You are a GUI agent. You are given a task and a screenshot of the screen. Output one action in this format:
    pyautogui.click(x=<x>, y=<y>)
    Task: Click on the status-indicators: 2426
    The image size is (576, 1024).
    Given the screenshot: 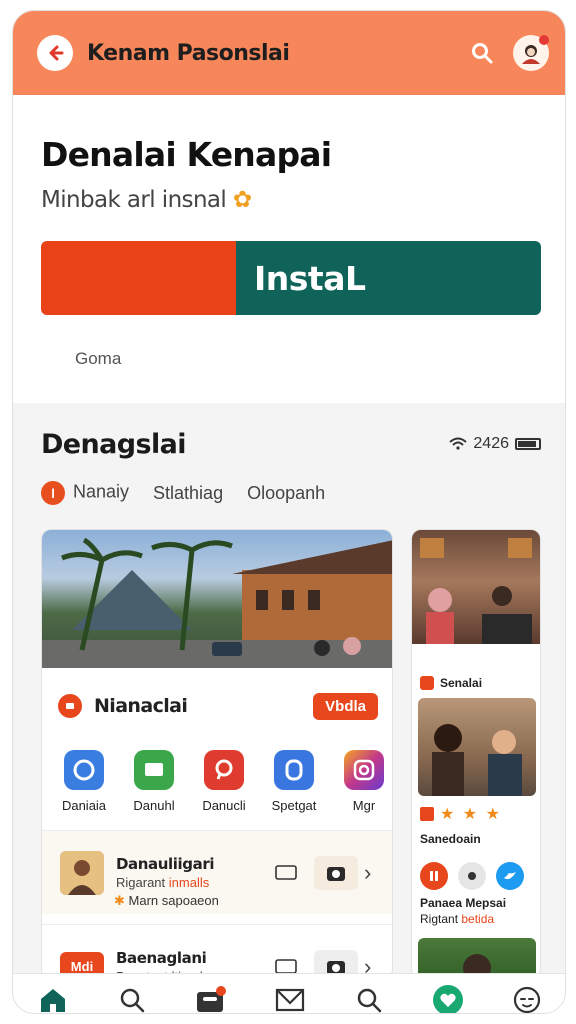 What is the action you would take?
    pyautogui.click(x=495, y=444)
    